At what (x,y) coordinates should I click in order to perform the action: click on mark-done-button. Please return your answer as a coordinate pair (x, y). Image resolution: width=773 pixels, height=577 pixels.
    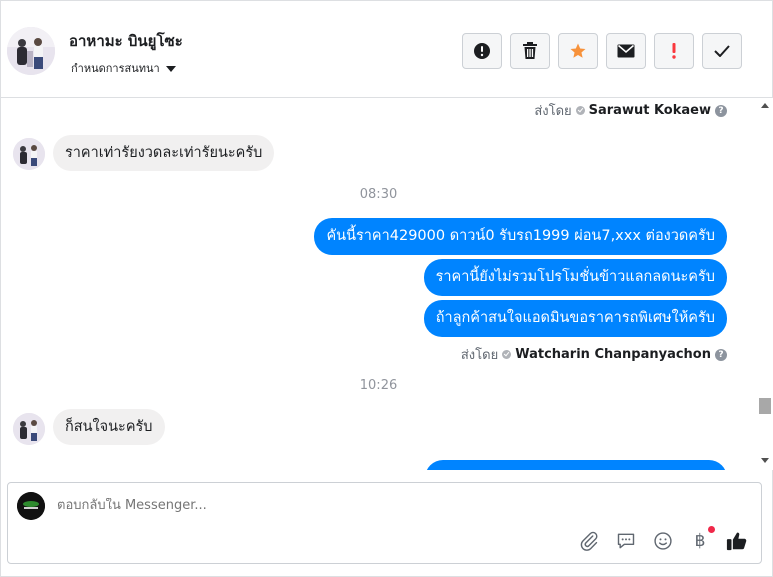
    Looking at the image, I should click on (722, 51).